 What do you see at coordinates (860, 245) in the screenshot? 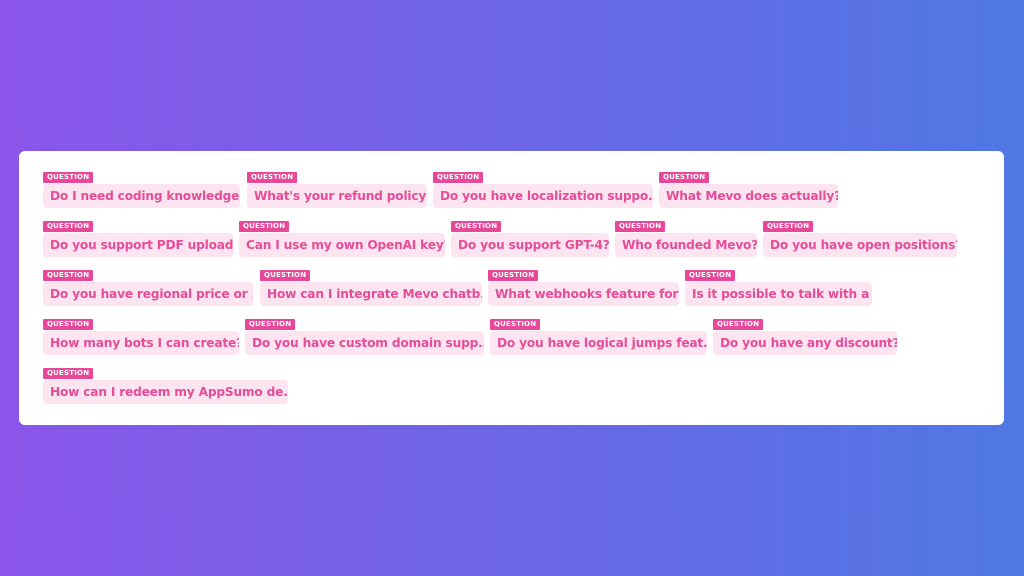
I see `question-chip: Do you have open positions?` at bounding box center [860, 245].